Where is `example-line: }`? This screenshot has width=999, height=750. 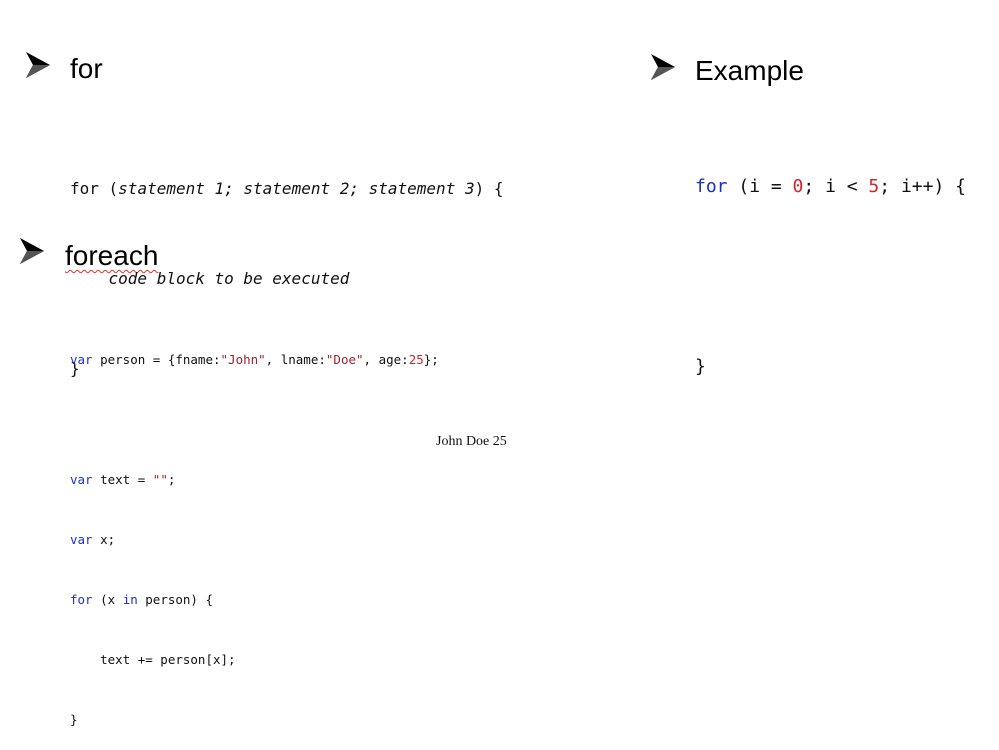 example-line: } is located at coordinates (700, 366).